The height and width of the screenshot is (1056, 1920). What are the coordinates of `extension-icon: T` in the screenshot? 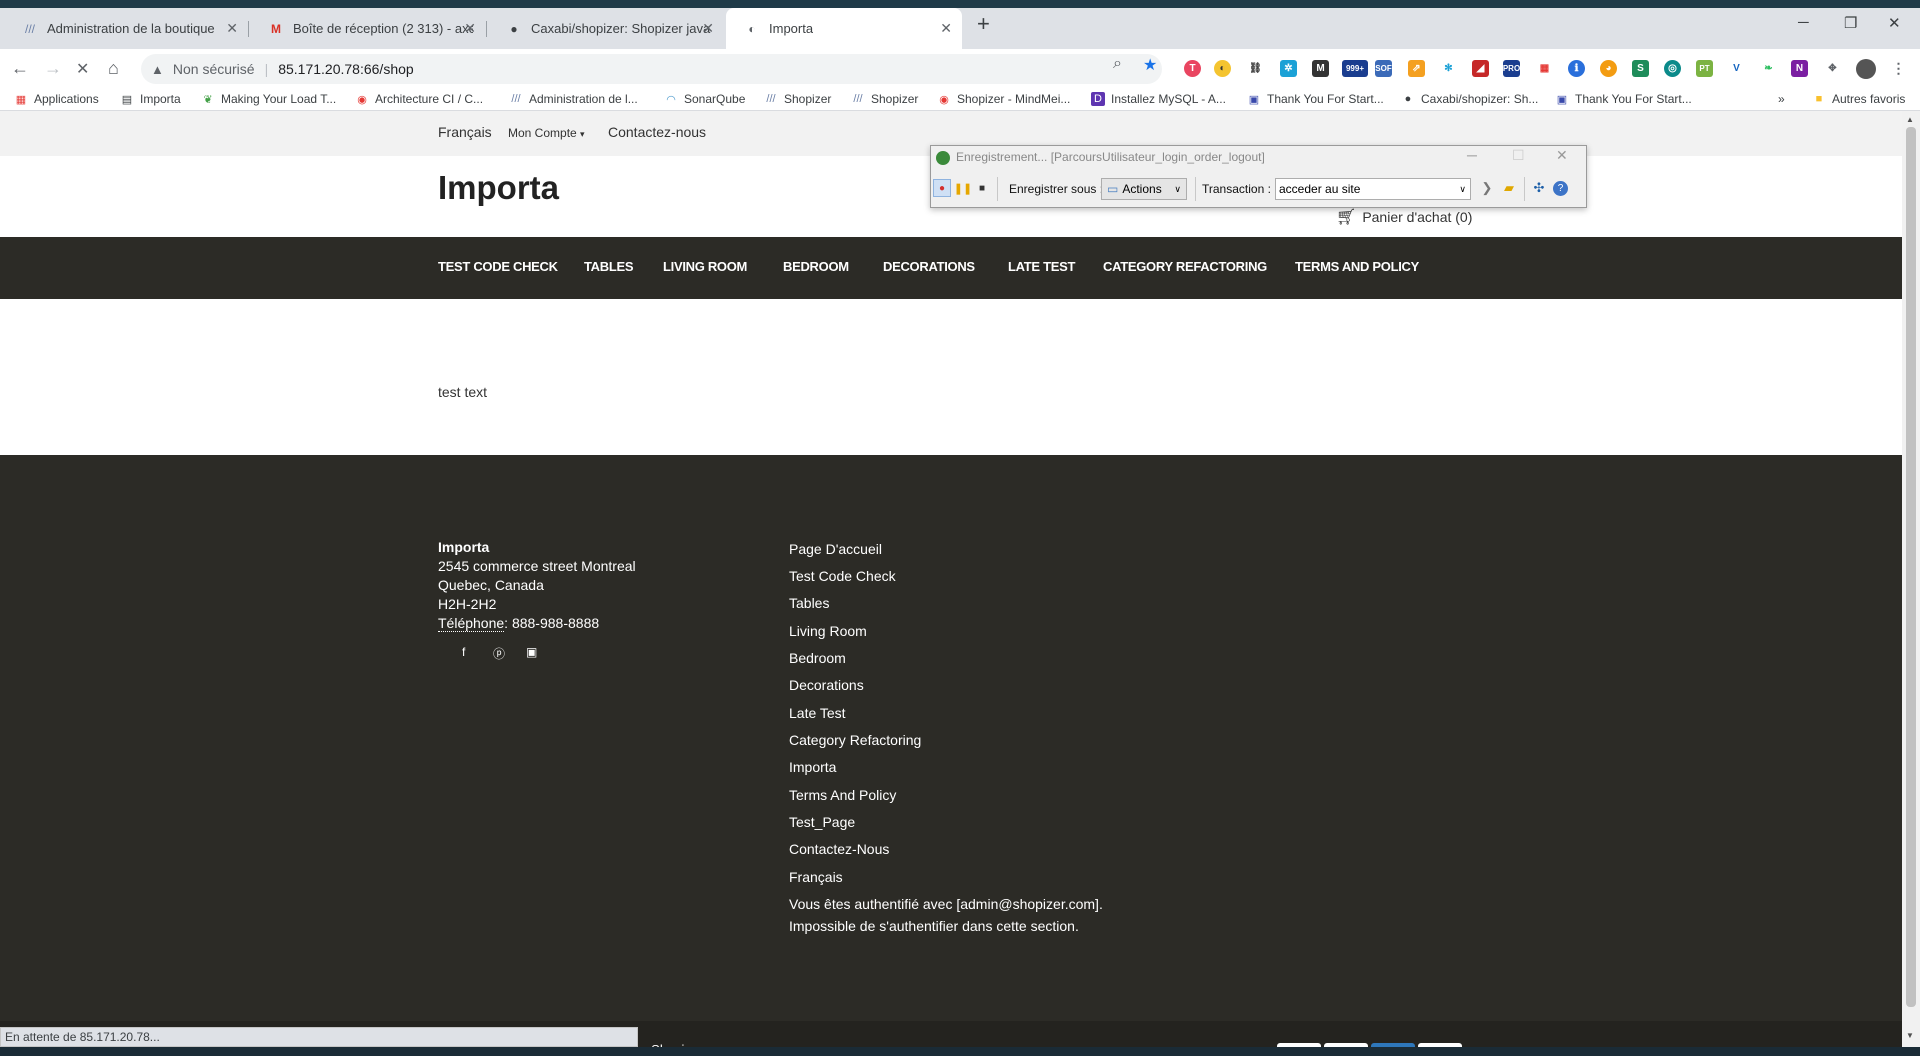 It's located at (1192, 68).